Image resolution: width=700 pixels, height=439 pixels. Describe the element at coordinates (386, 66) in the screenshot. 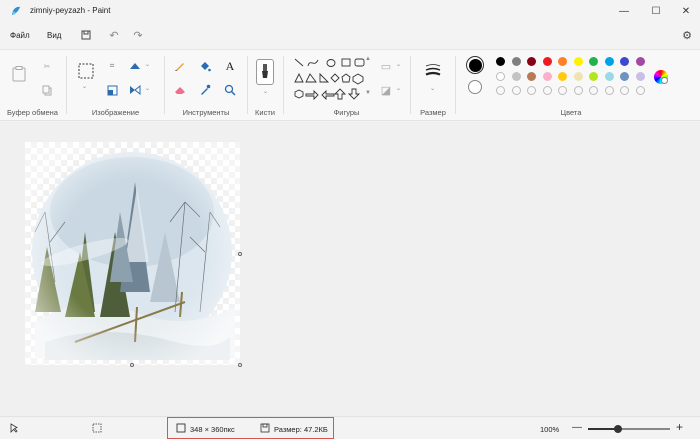

I see `shape-outline-icon: ▭` at that location.